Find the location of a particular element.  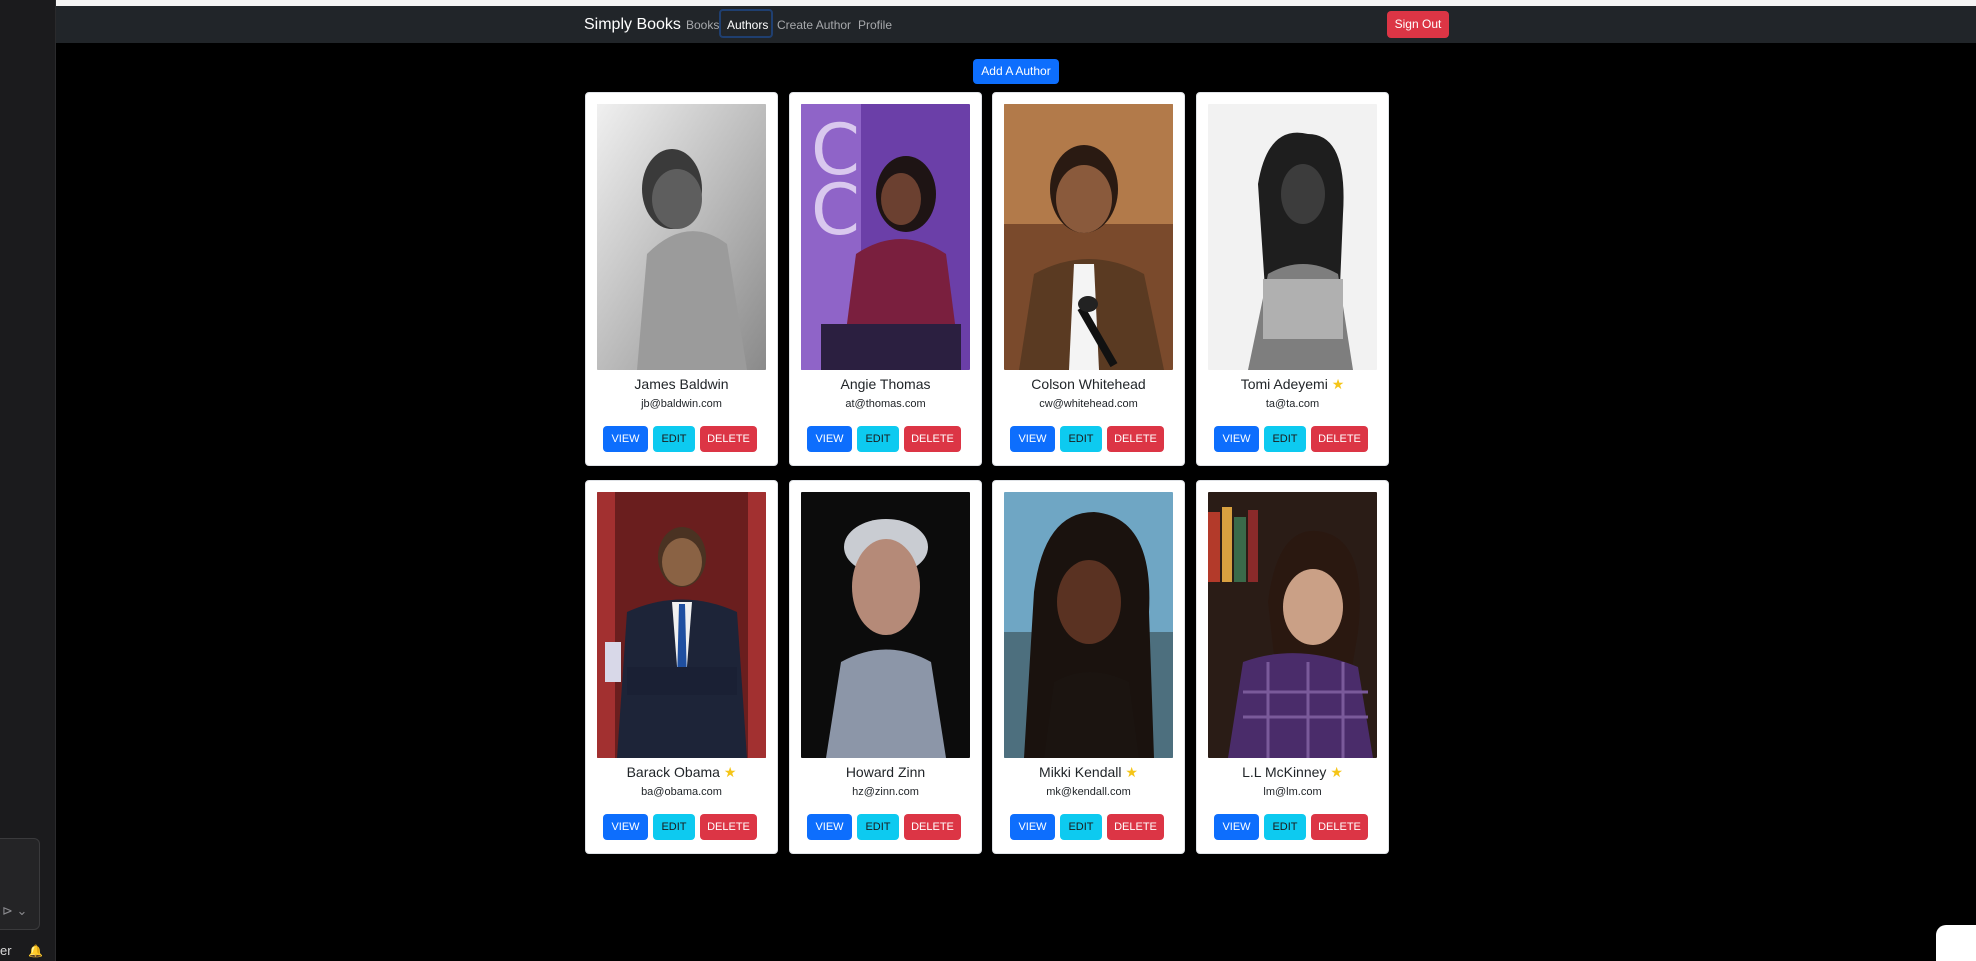

author-name-text: Barack Obama is located at coordinates (673, 772).